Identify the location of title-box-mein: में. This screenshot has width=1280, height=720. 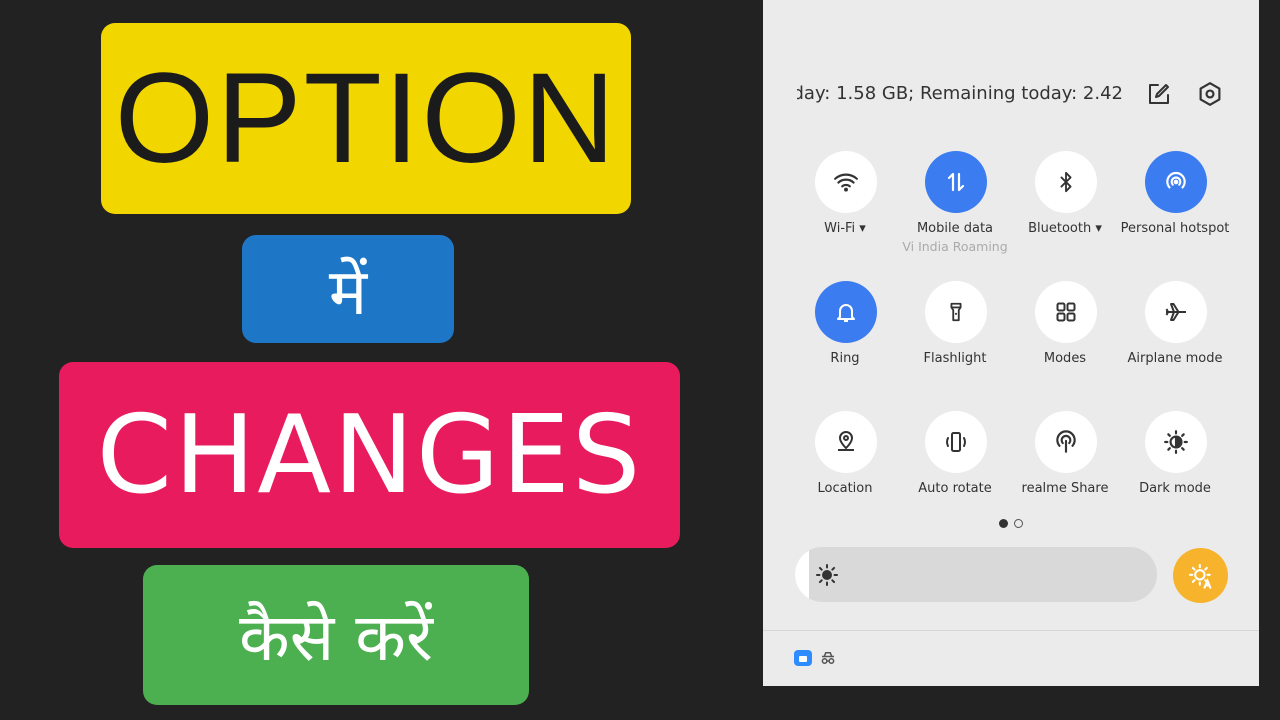
(348, 289).